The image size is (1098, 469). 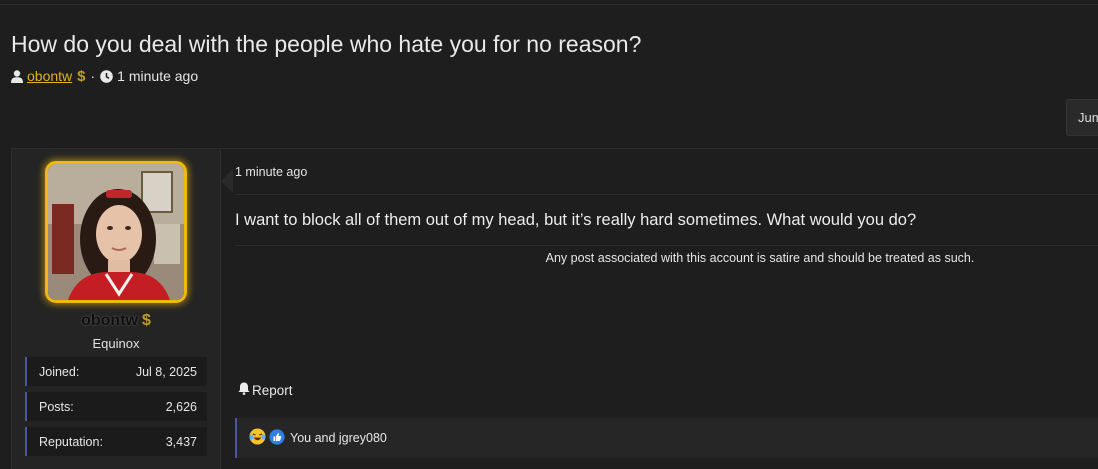 What do you see at coordinates (17, 76) in the screenshot?
I see `user-icon` at bounding box center [17, 76].